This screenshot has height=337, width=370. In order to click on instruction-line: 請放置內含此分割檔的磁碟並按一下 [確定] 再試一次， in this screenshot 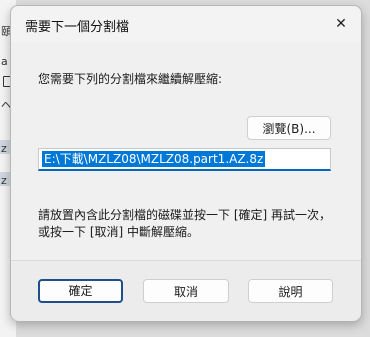, I will do `click(184, 215)`.